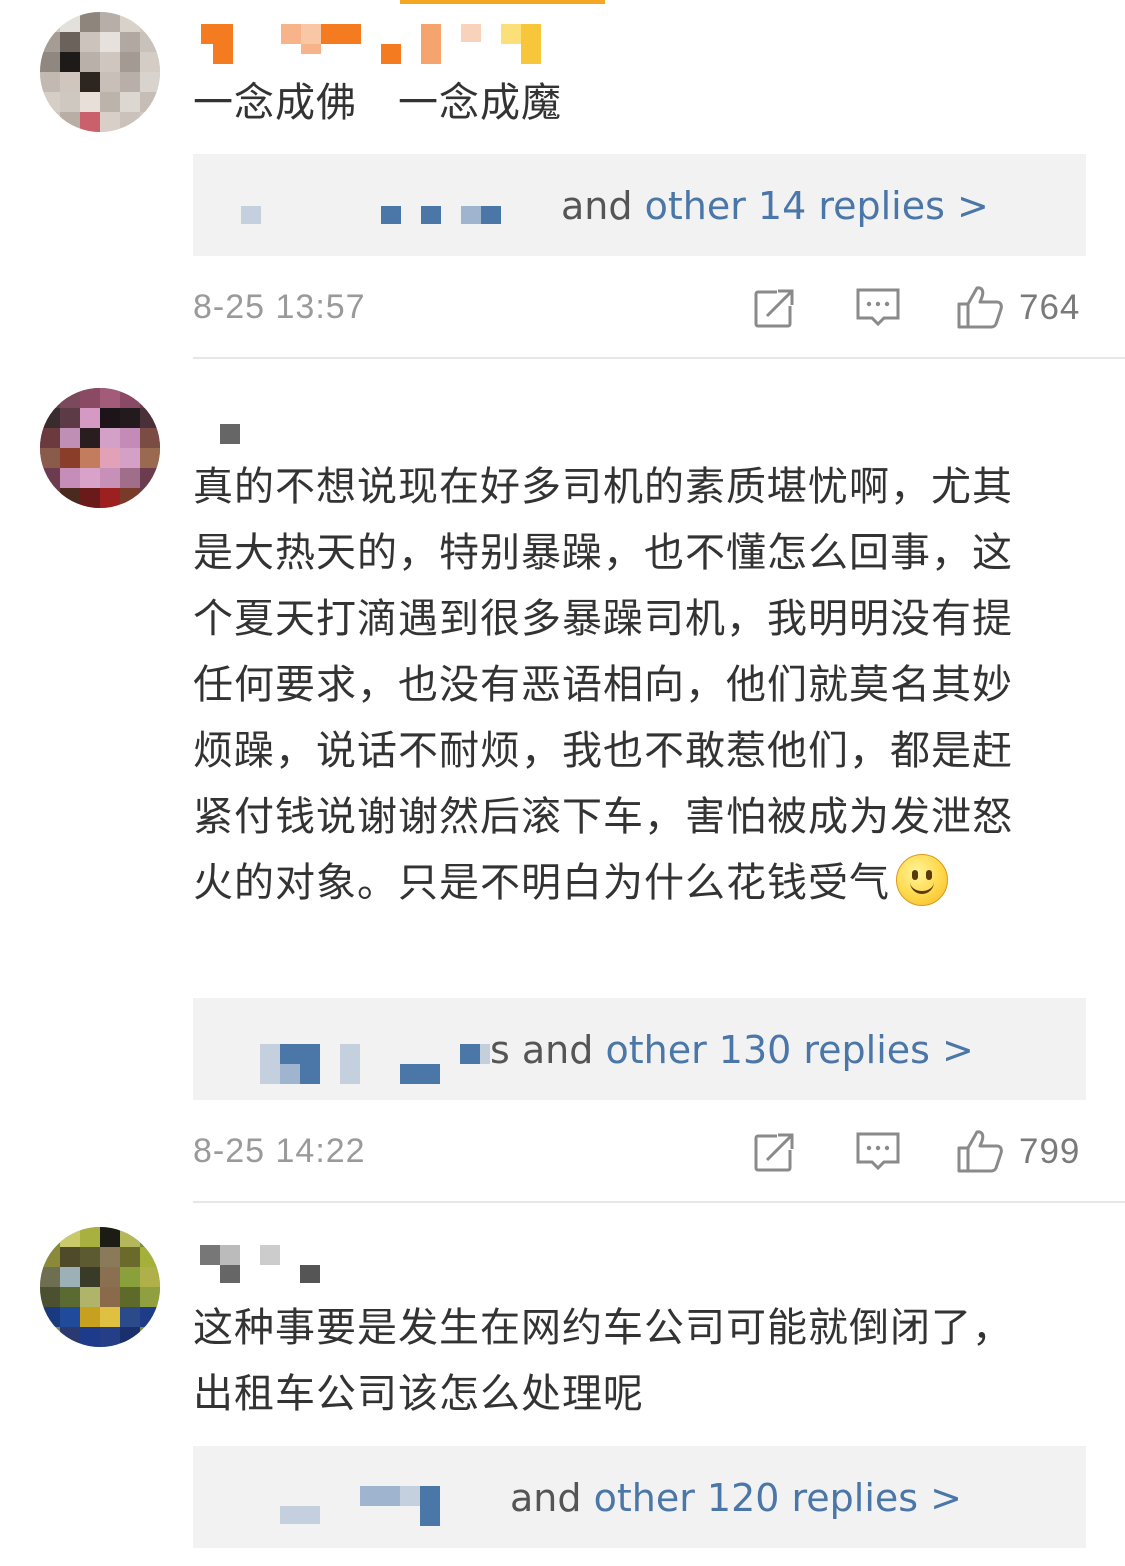 Image resolution: width=1125 pixels, height=1566 pixels. What do you see at coordinates (922, 880) in the screenshot?
I see `smile-emoji` at bounding box center [922, 880].